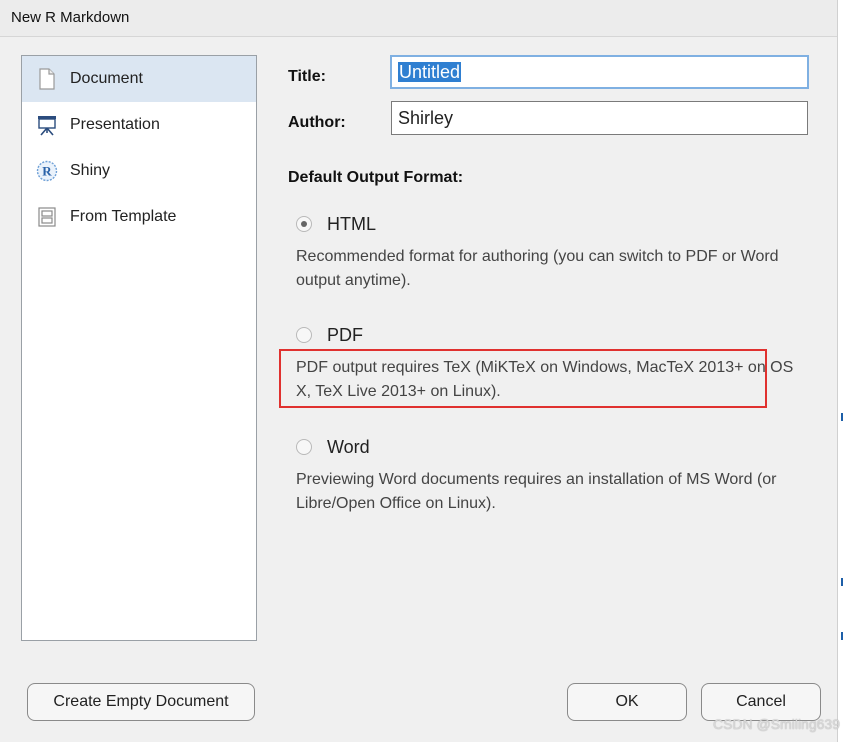  I want to click on presentation-icon, so click(47, 125).